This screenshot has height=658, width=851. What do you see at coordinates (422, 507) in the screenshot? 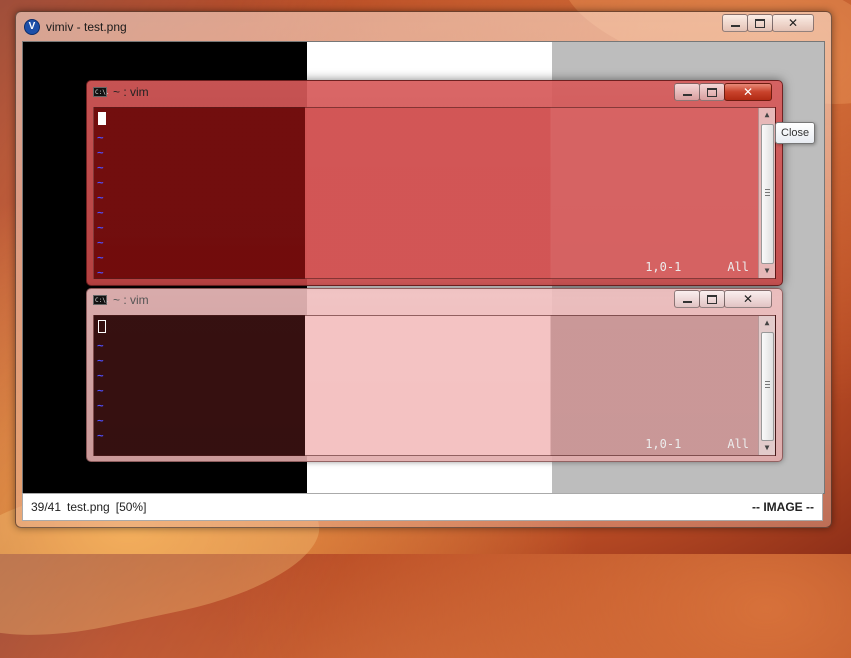
I see `statusbar: 39/41 test.png [50%] -- IMAGE --` at bounding box center [422, 507].